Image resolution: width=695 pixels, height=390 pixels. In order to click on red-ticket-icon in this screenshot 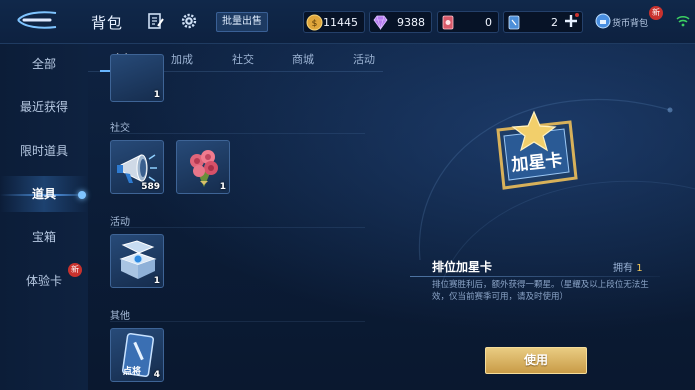, I will do `click(448, 22)`.